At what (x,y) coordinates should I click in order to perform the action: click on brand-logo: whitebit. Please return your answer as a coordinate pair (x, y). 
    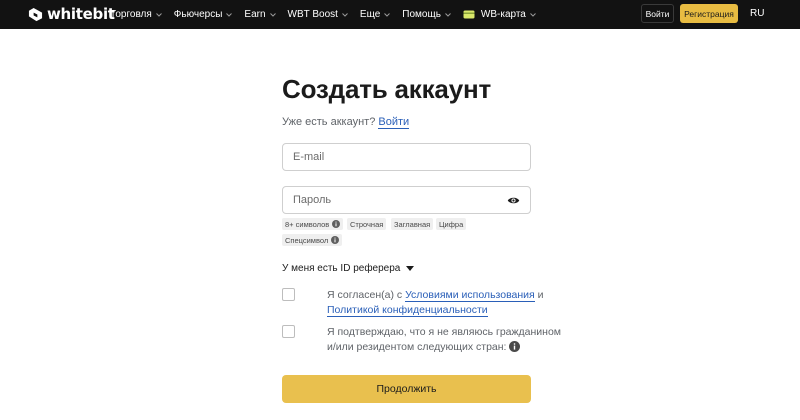
    Looking at the image, I should click on (71, 14).